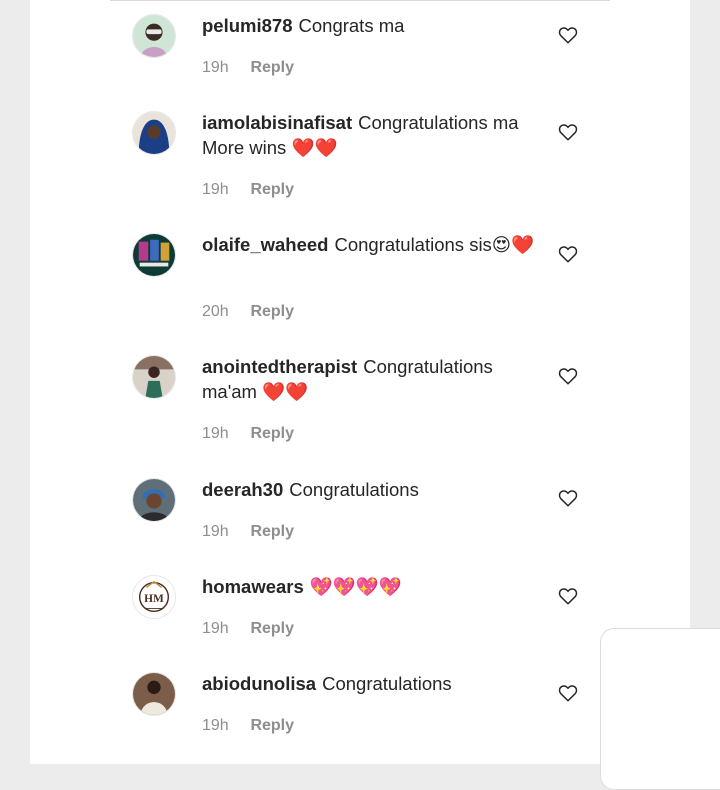 Image resolution: width=720 pixels, height=790 pixels. I want to click on overlay-card-edge, so click(660, 709).